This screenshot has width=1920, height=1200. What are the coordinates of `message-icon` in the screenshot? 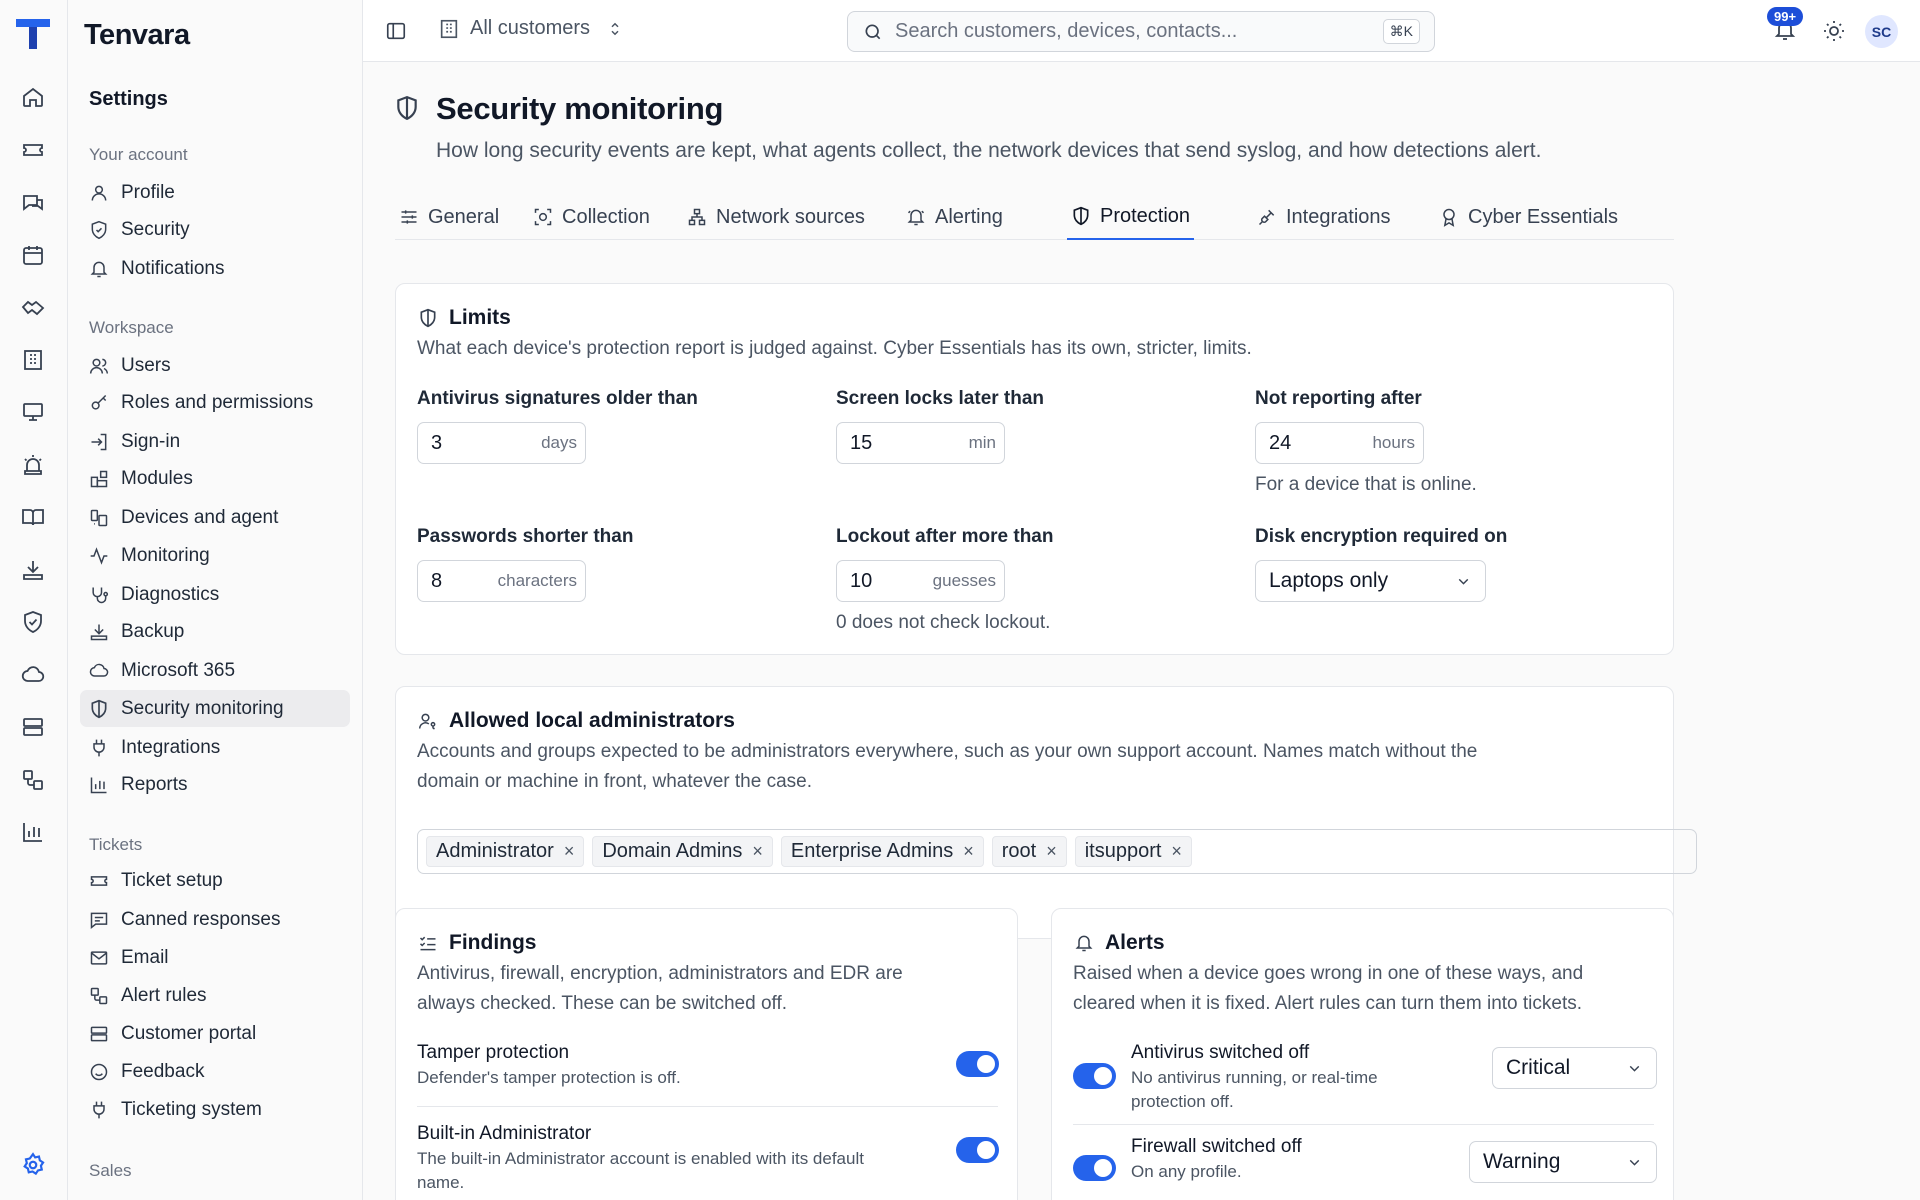 It's located at (99, 920).